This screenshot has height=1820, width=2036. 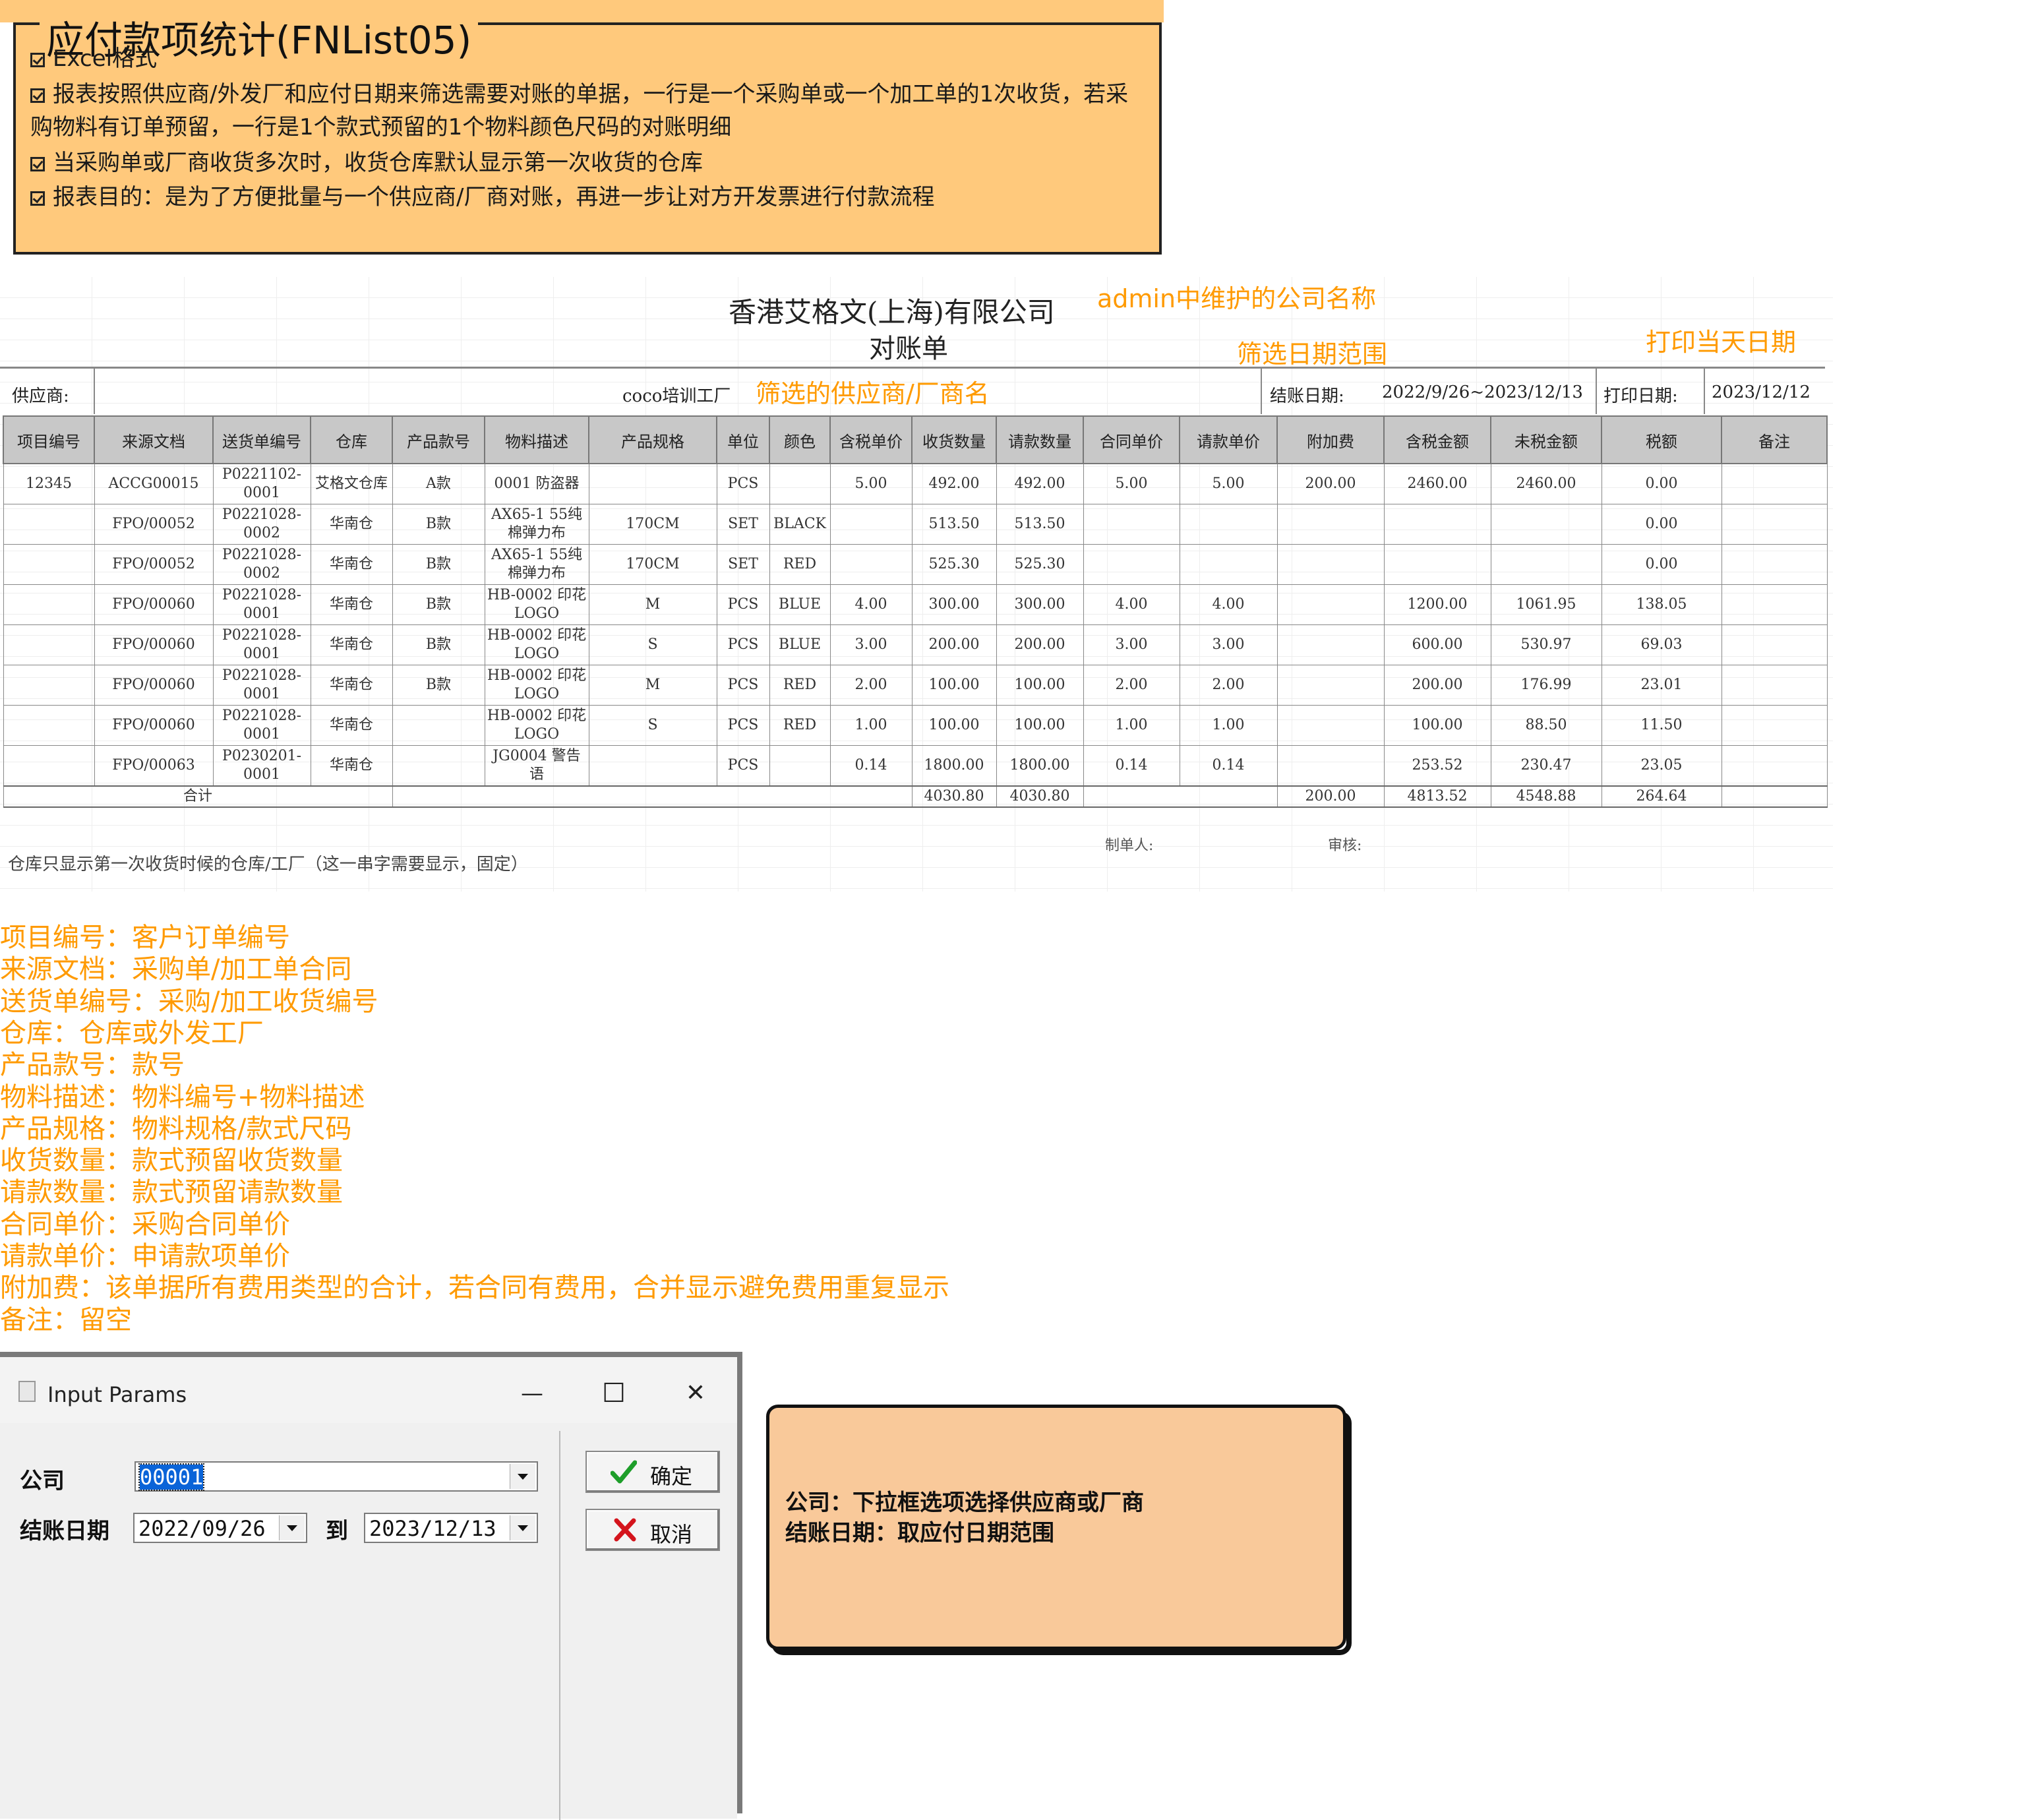 What do you see at coordinates (1437, 644) in the screenshot?
I see `table-cell: 600.00` at bounding box center [1437, 644].